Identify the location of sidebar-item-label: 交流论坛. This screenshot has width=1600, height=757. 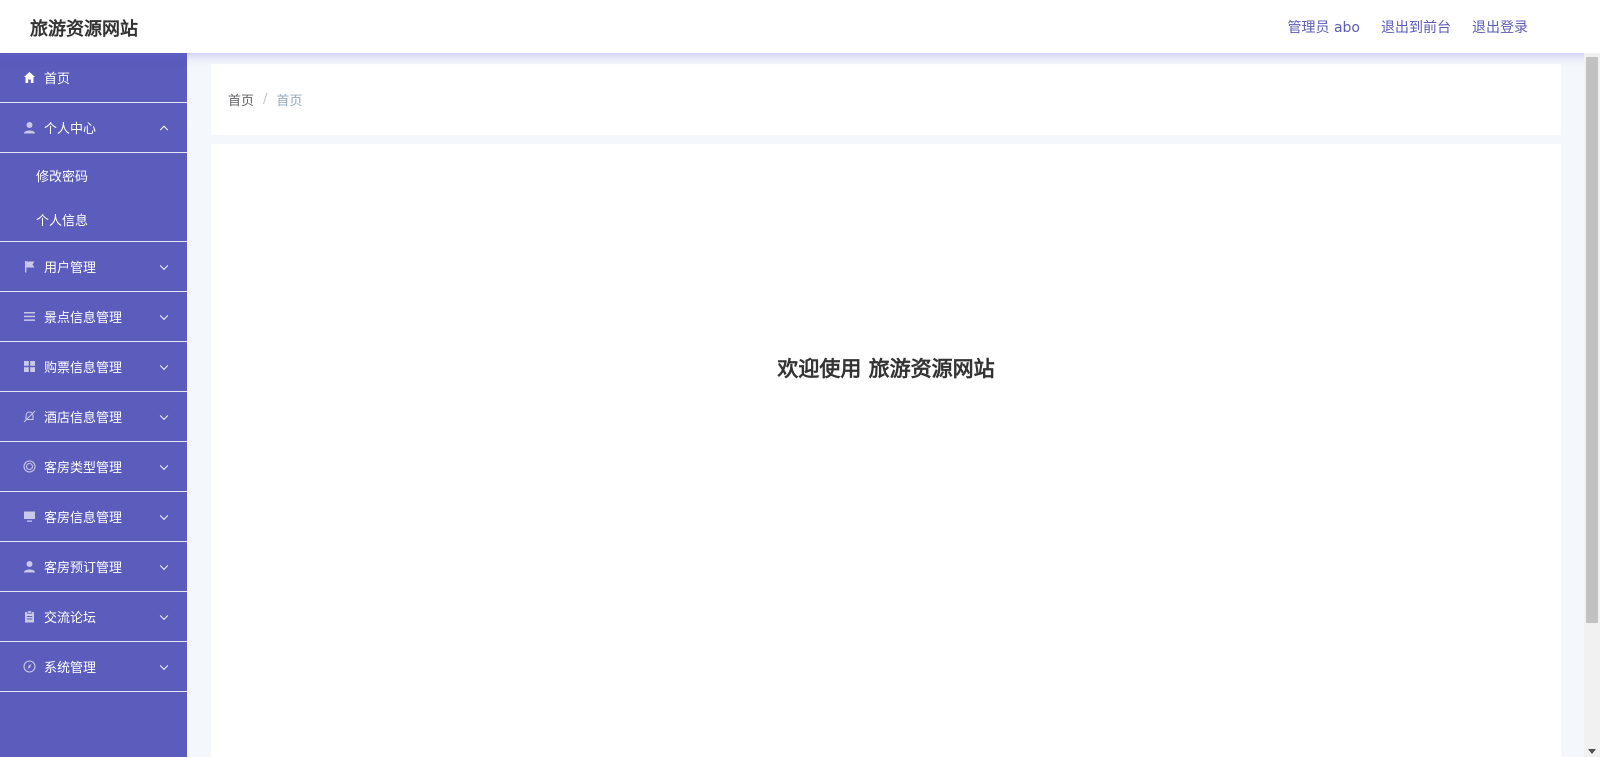
(70, 618).